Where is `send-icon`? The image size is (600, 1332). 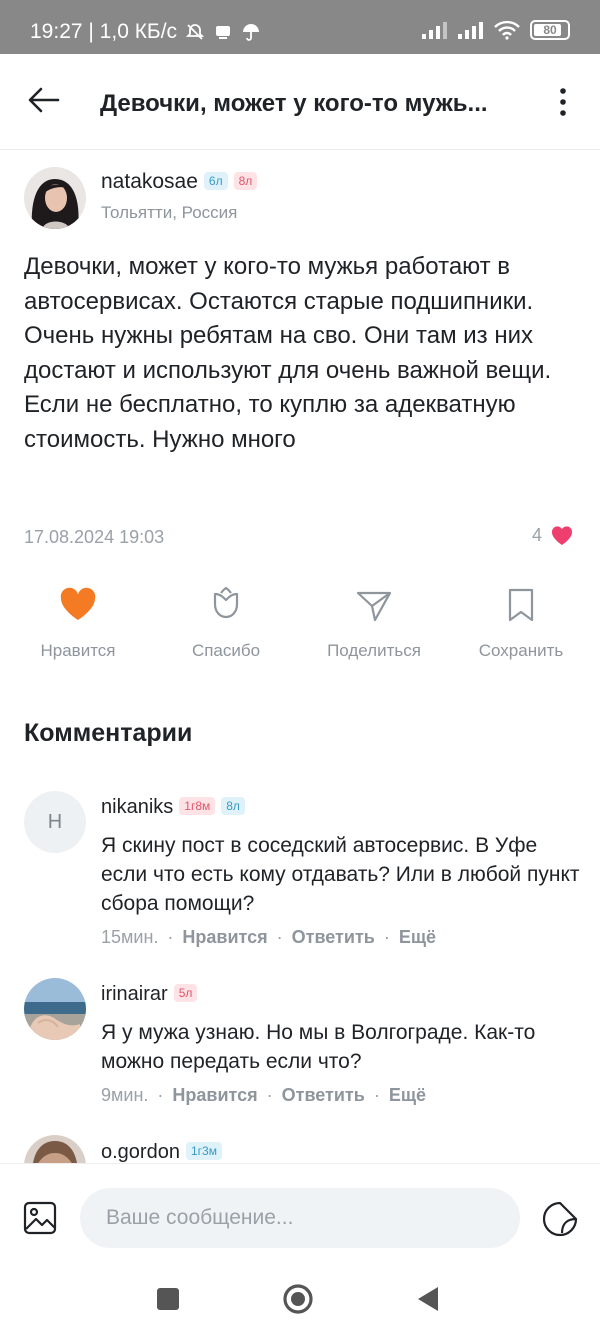
send-icon is located at coordinates (374, 606).